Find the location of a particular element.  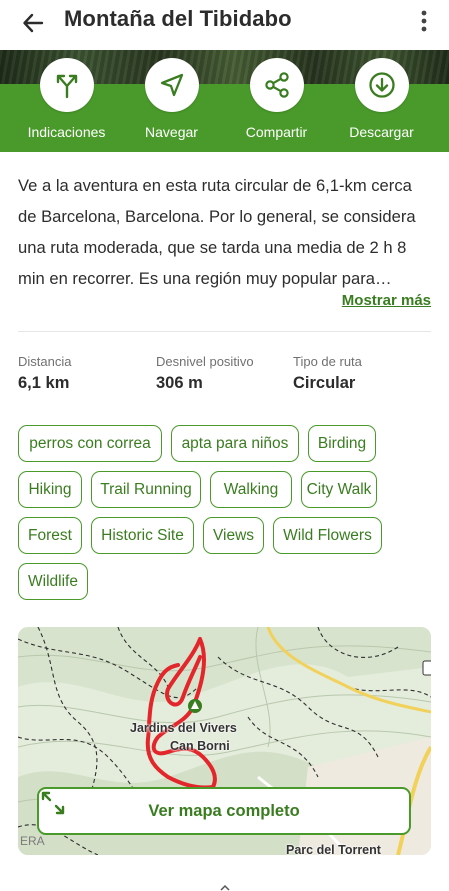

page-title: Montaña del Tibidabo is located at coordinates (178, 18).